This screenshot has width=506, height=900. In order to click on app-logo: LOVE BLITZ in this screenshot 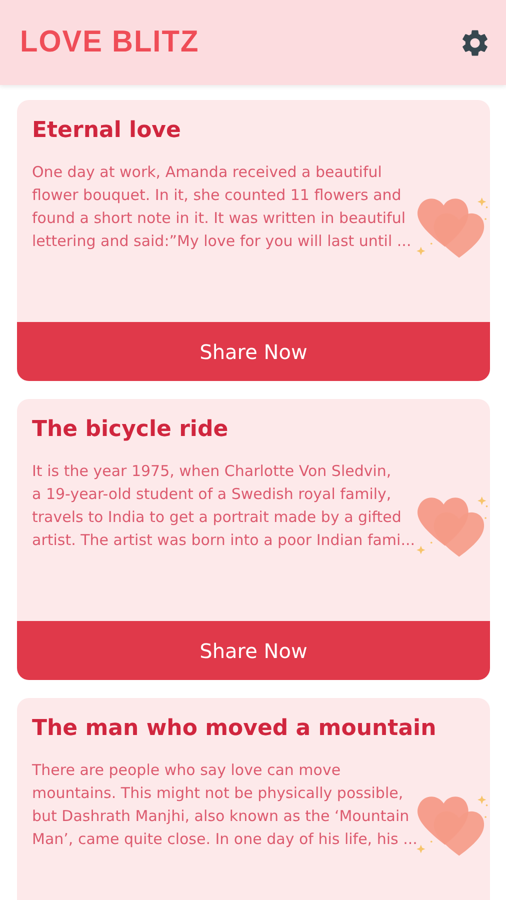, I will do `click(110, 42)`.